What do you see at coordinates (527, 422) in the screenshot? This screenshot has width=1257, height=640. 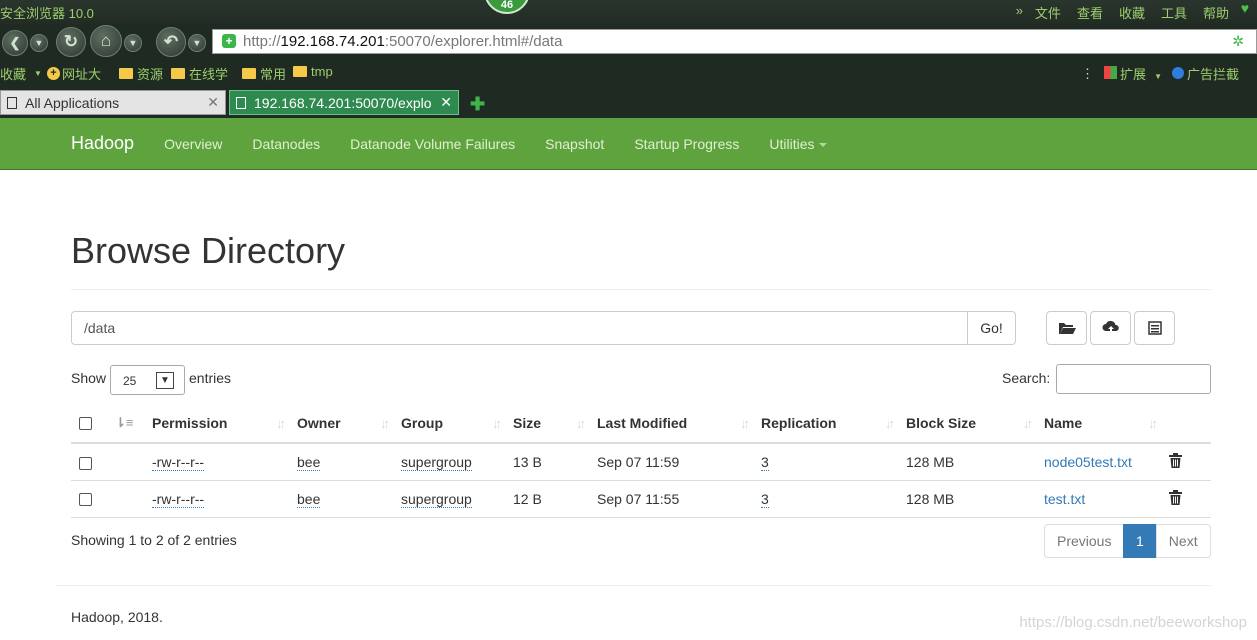 I see `col-label: Size` at bounding box center [527, 422].